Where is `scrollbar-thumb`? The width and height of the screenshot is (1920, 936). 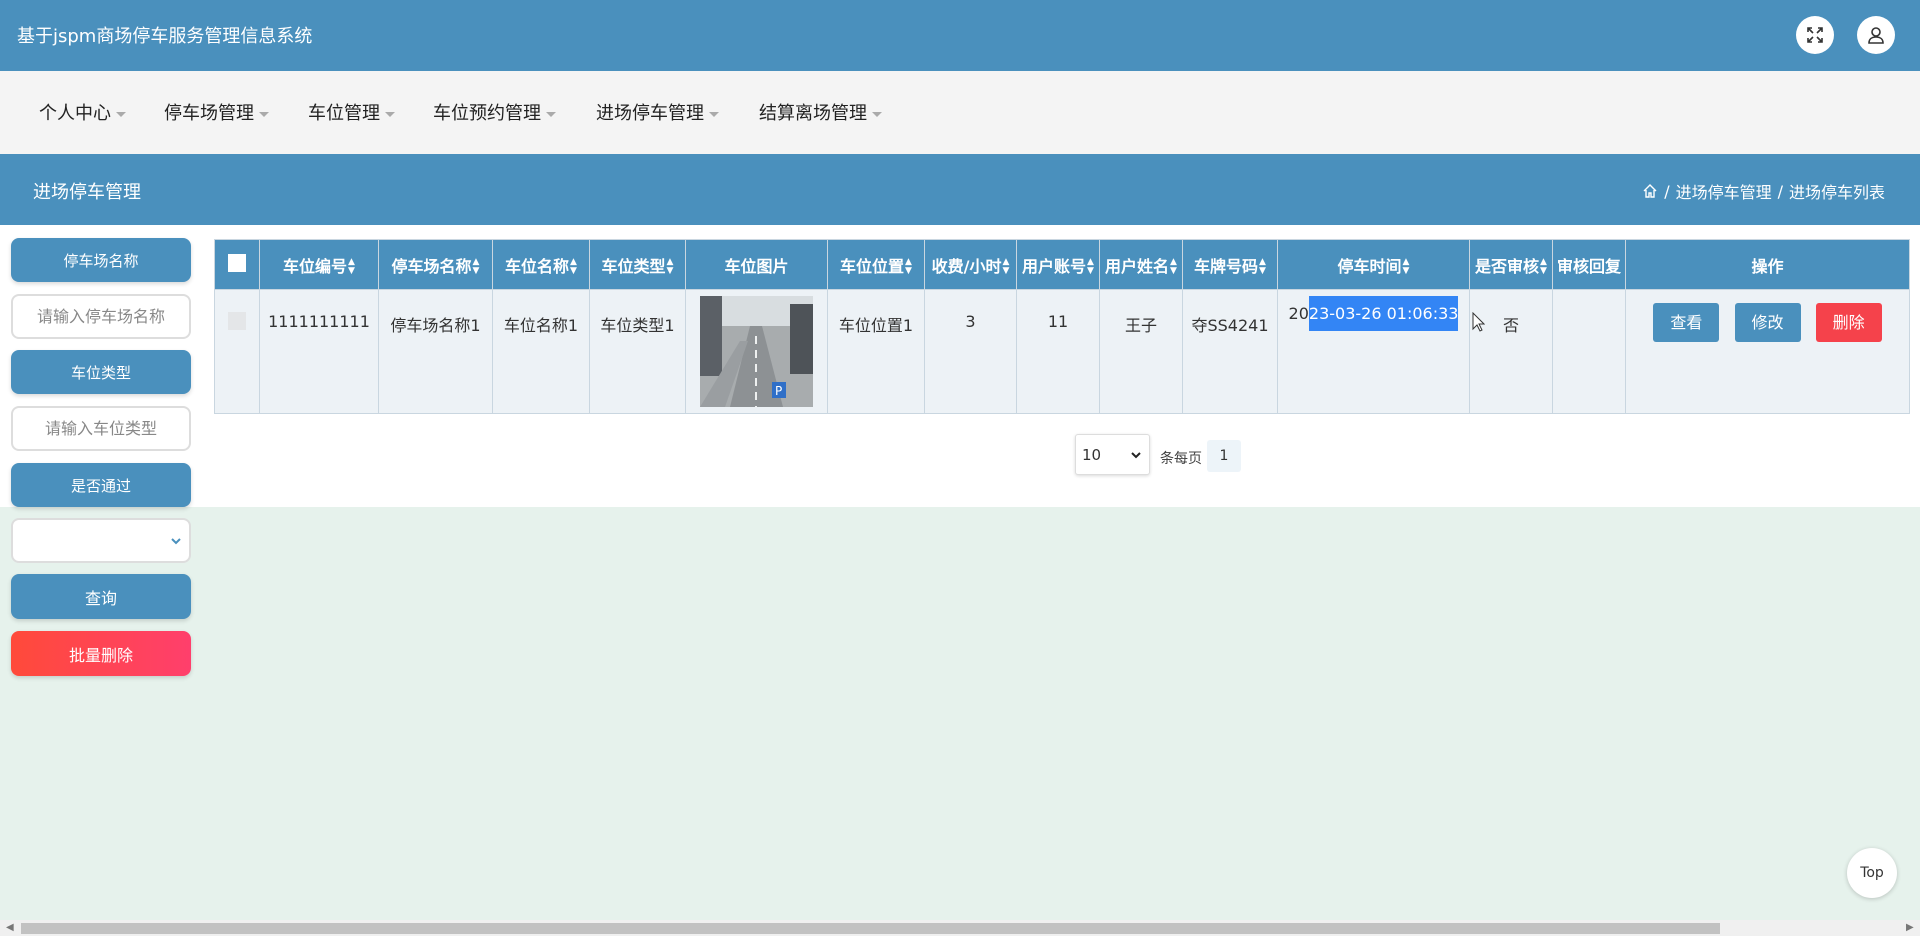
scrollbar-thumb is located at coordinates (870, 928).